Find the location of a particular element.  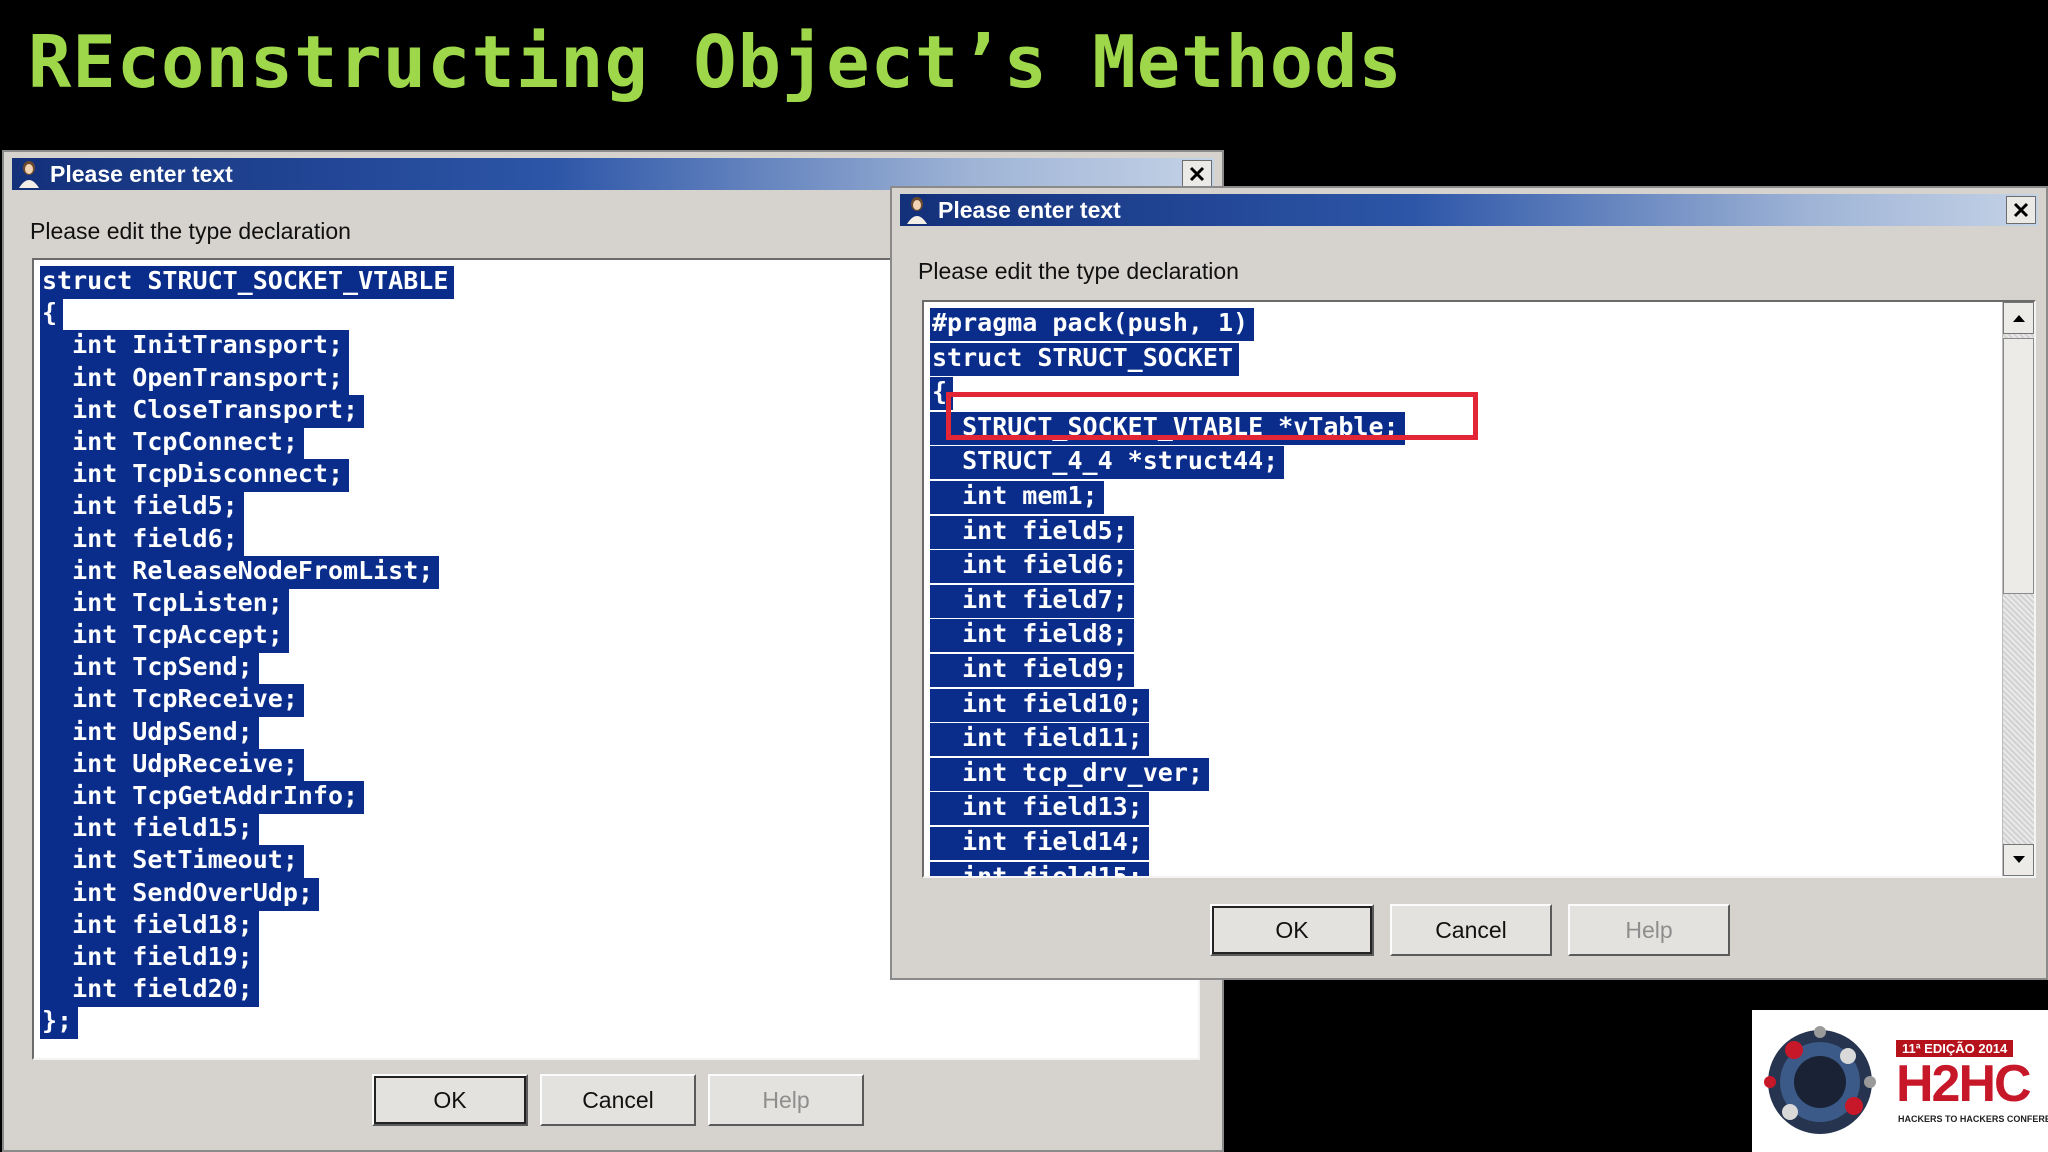

code-line: int field11; is located at coordinates (1167, 740).